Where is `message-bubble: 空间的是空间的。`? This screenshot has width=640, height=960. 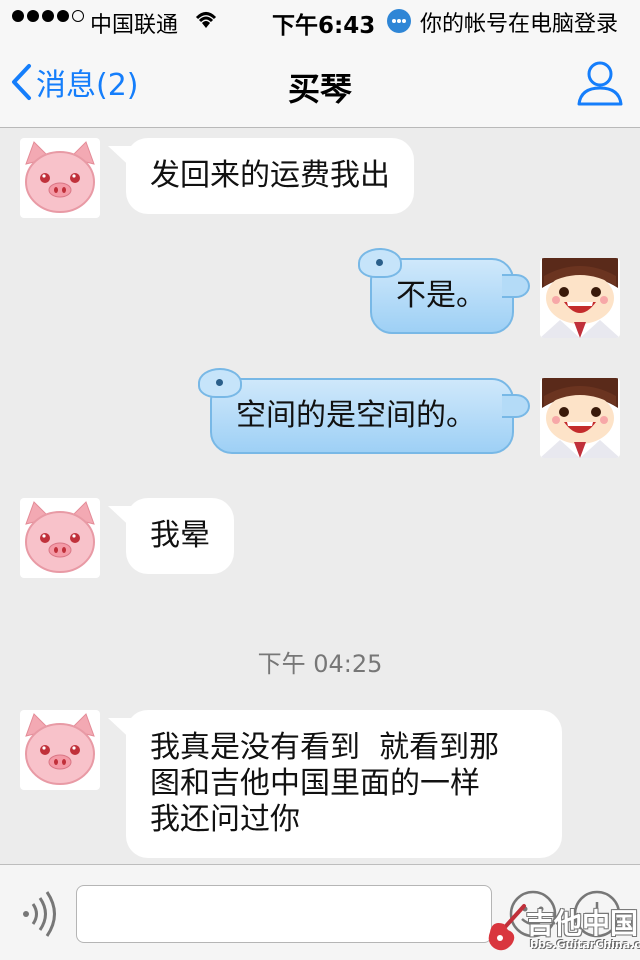 message-bubble: 空间的是空间的。 is located at coordinates (364, 411).